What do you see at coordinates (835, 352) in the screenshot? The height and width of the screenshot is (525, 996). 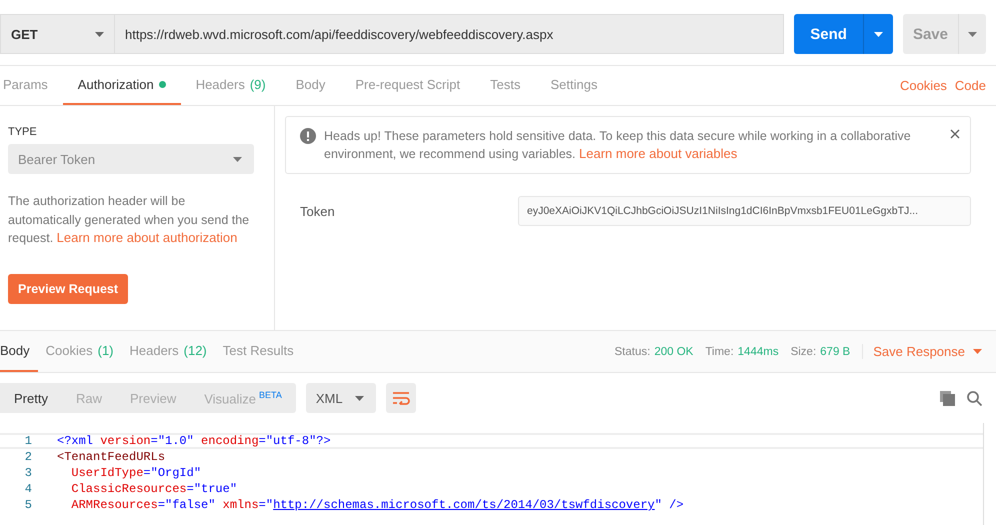 I see `status-value: 679 B` at bounding box center [835, 352].